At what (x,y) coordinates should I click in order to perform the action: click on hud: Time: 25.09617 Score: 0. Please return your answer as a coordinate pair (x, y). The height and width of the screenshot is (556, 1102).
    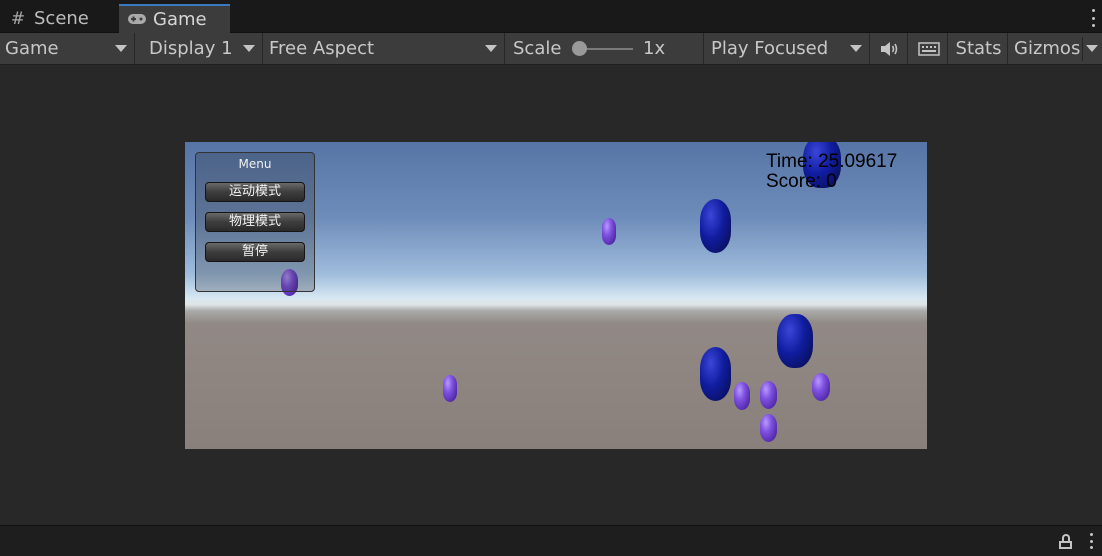
    Looking at the image, I should click on (841, 172).